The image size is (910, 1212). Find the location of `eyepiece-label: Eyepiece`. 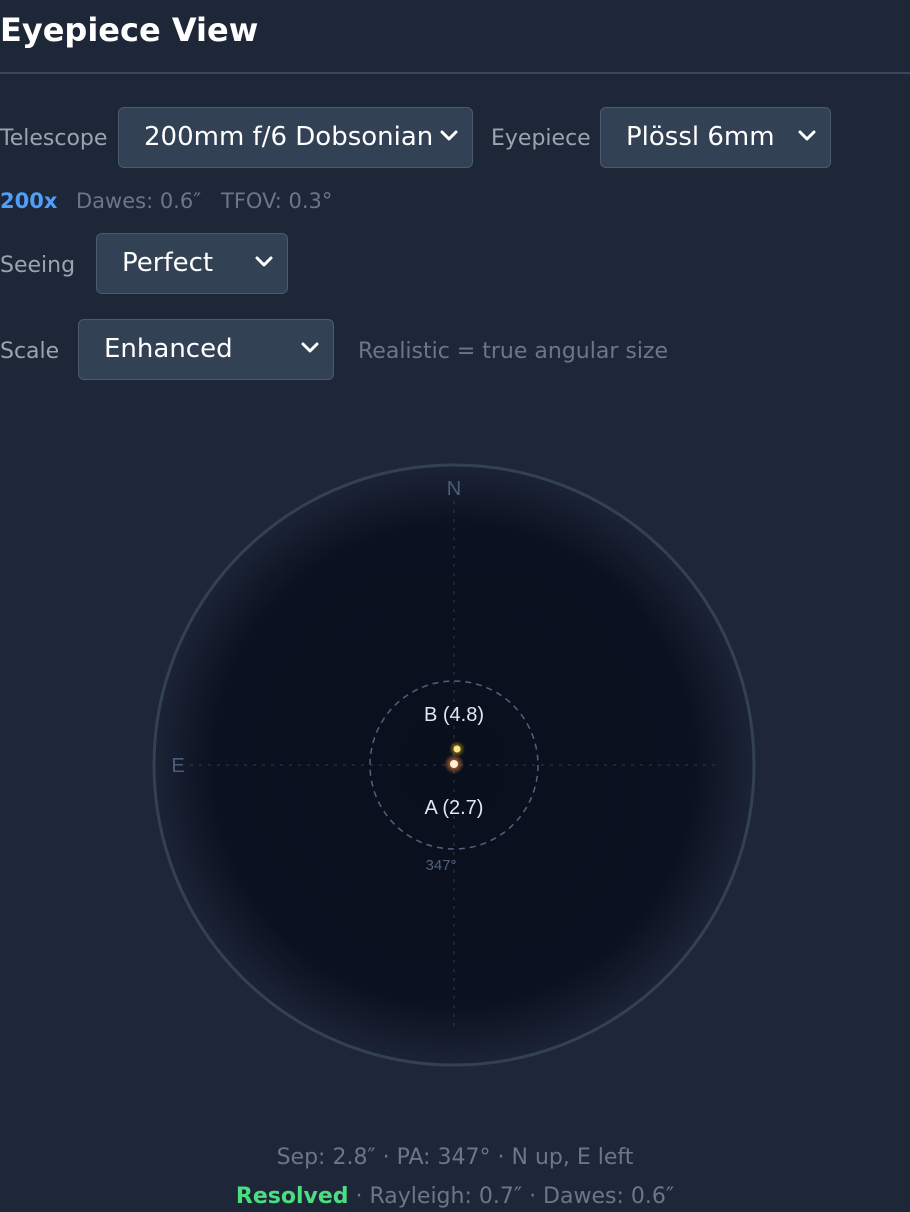

eyepiece-label: Eyepiece is located at coordinates (541, 138).